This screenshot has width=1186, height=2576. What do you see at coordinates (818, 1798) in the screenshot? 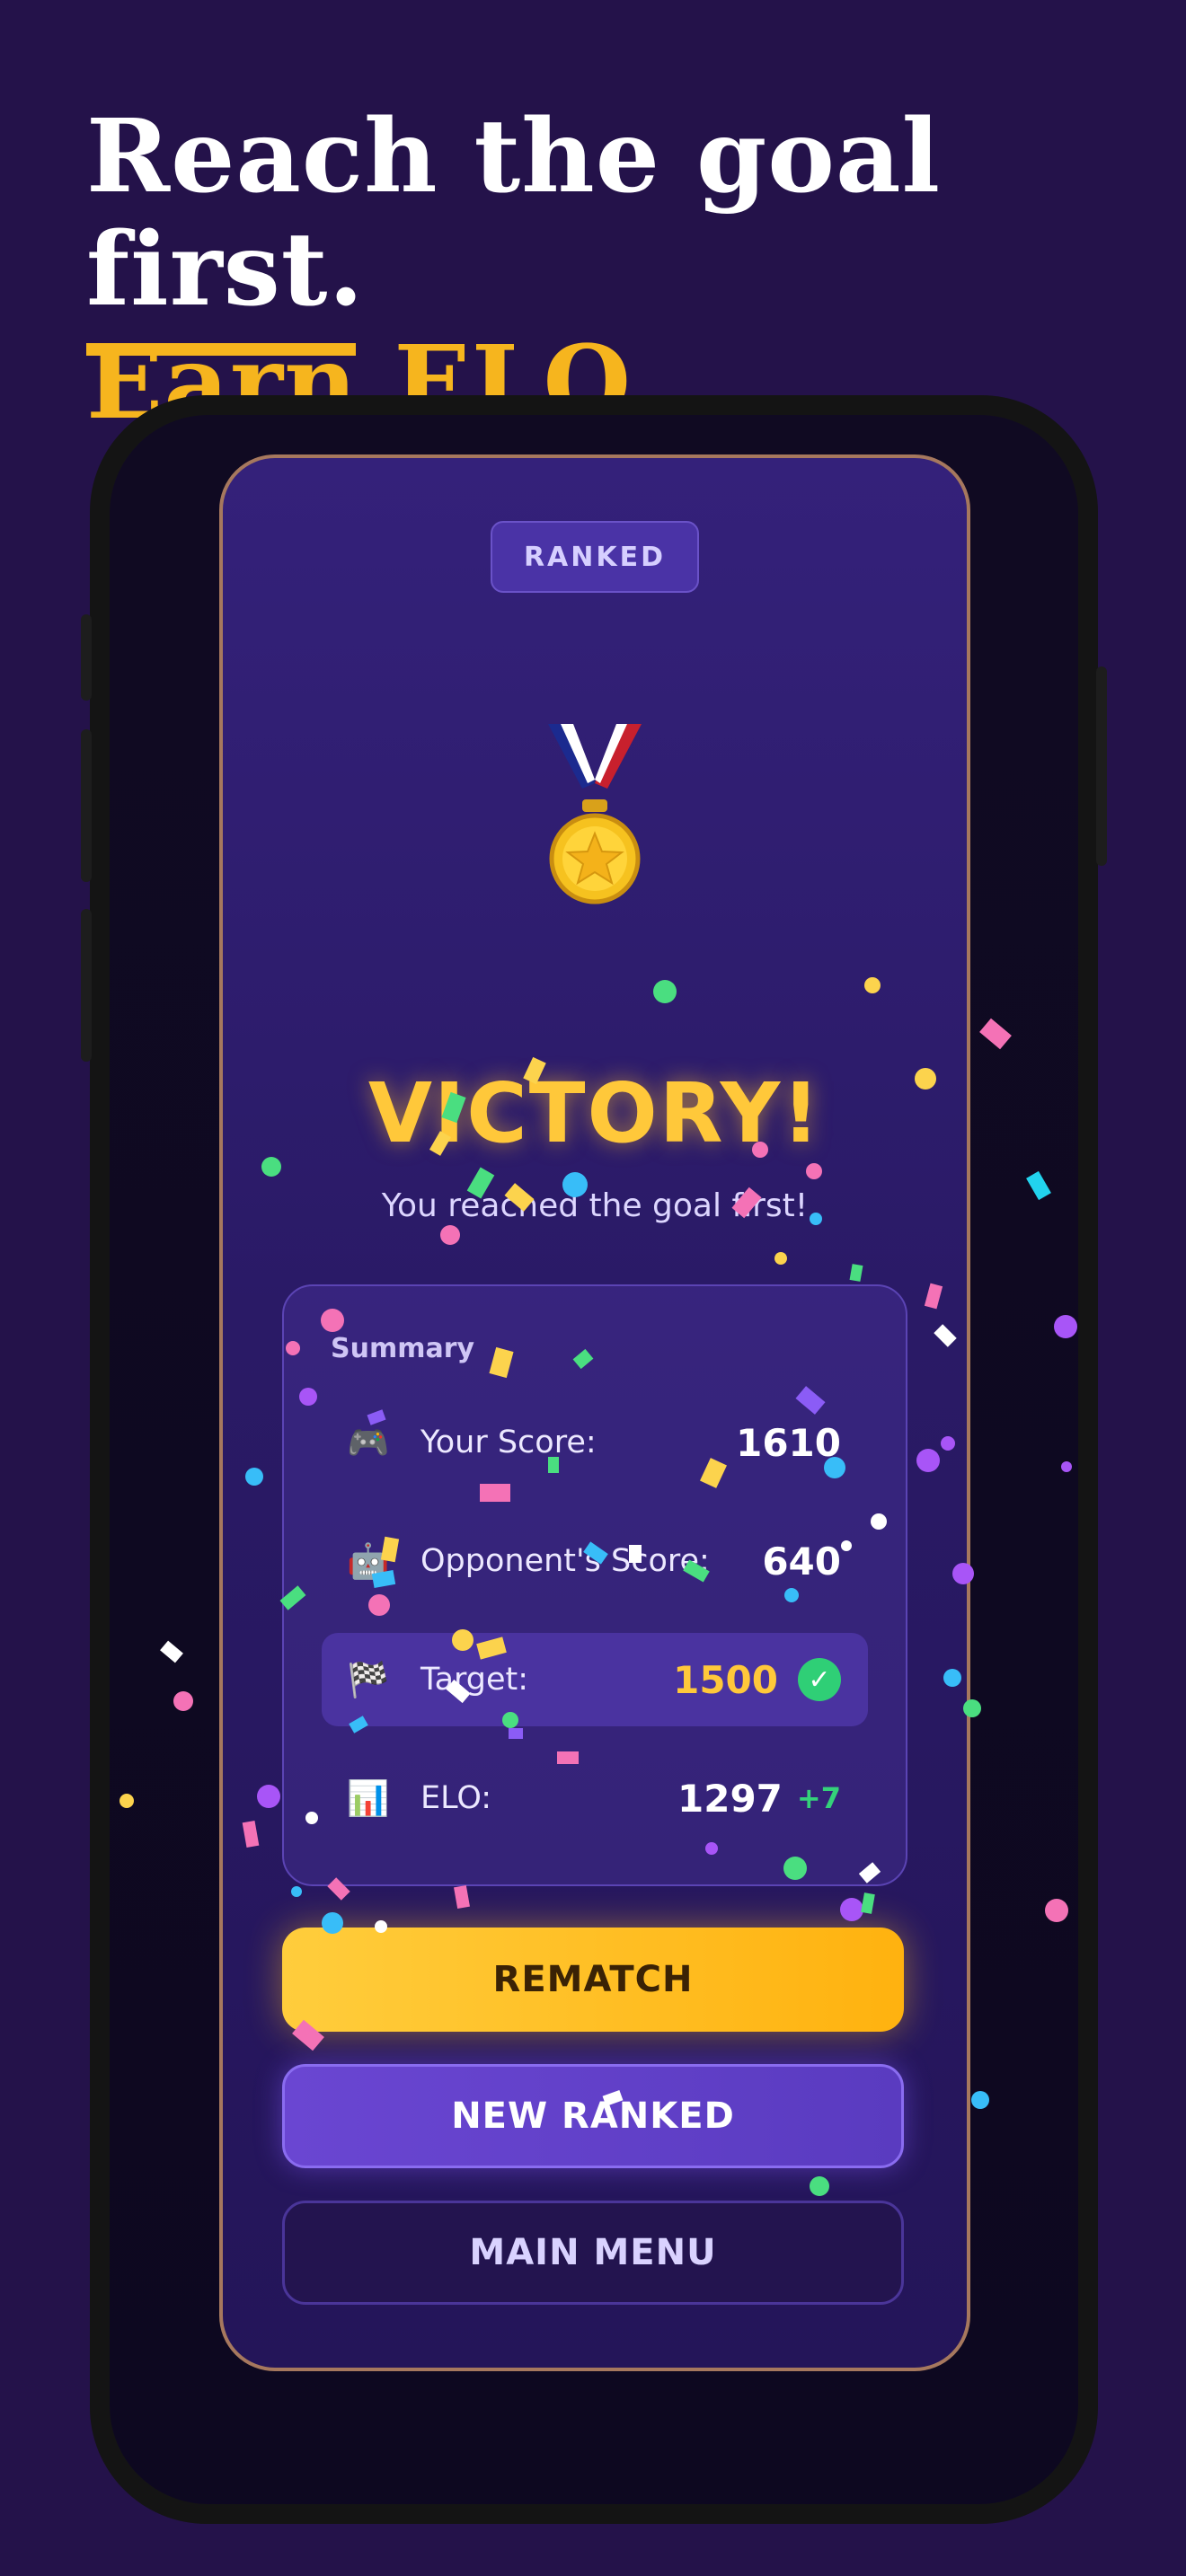
I see `elo-delta: +7` at bounding box center [818, 1798].